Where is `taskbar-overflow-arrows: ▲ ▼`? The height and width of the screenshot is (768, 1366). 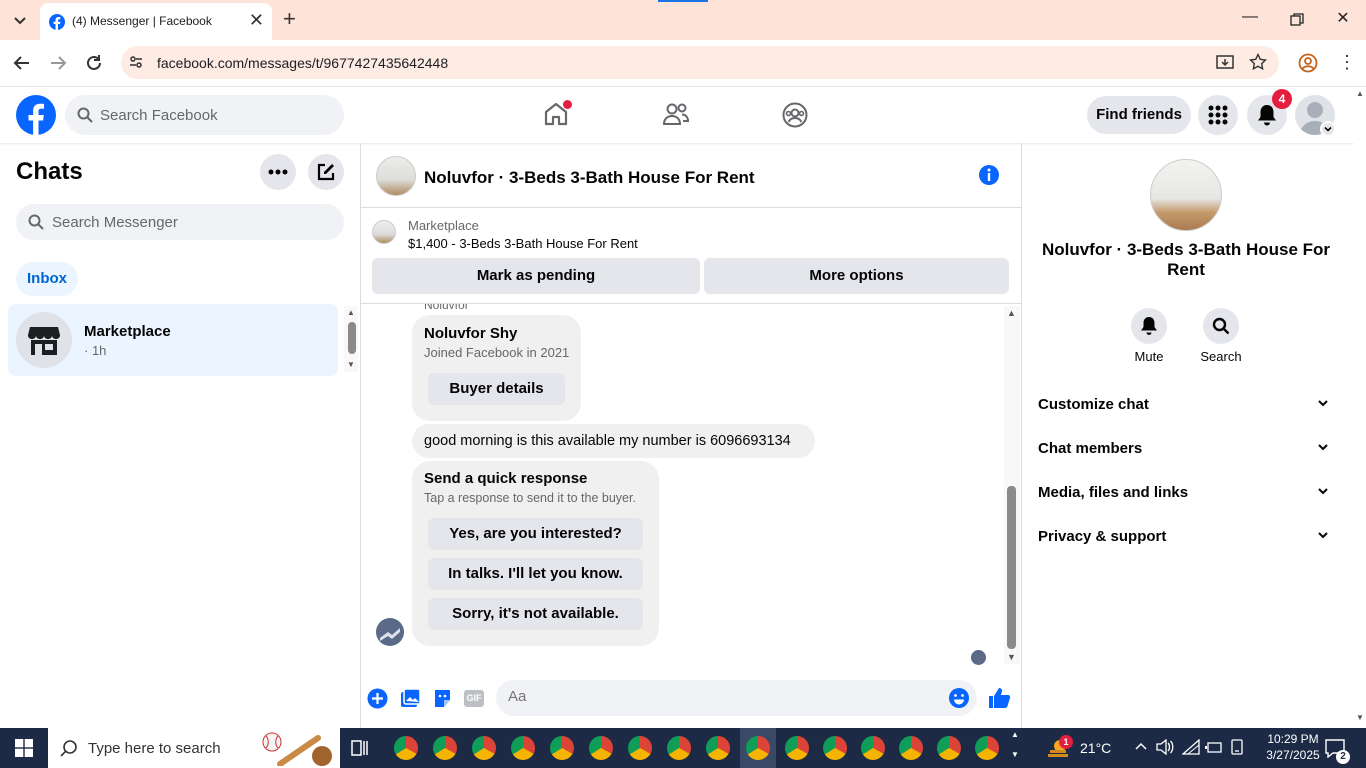 taskbar-overflow-arrows: ▲ ▼ is located at coordinates (1015, 745).